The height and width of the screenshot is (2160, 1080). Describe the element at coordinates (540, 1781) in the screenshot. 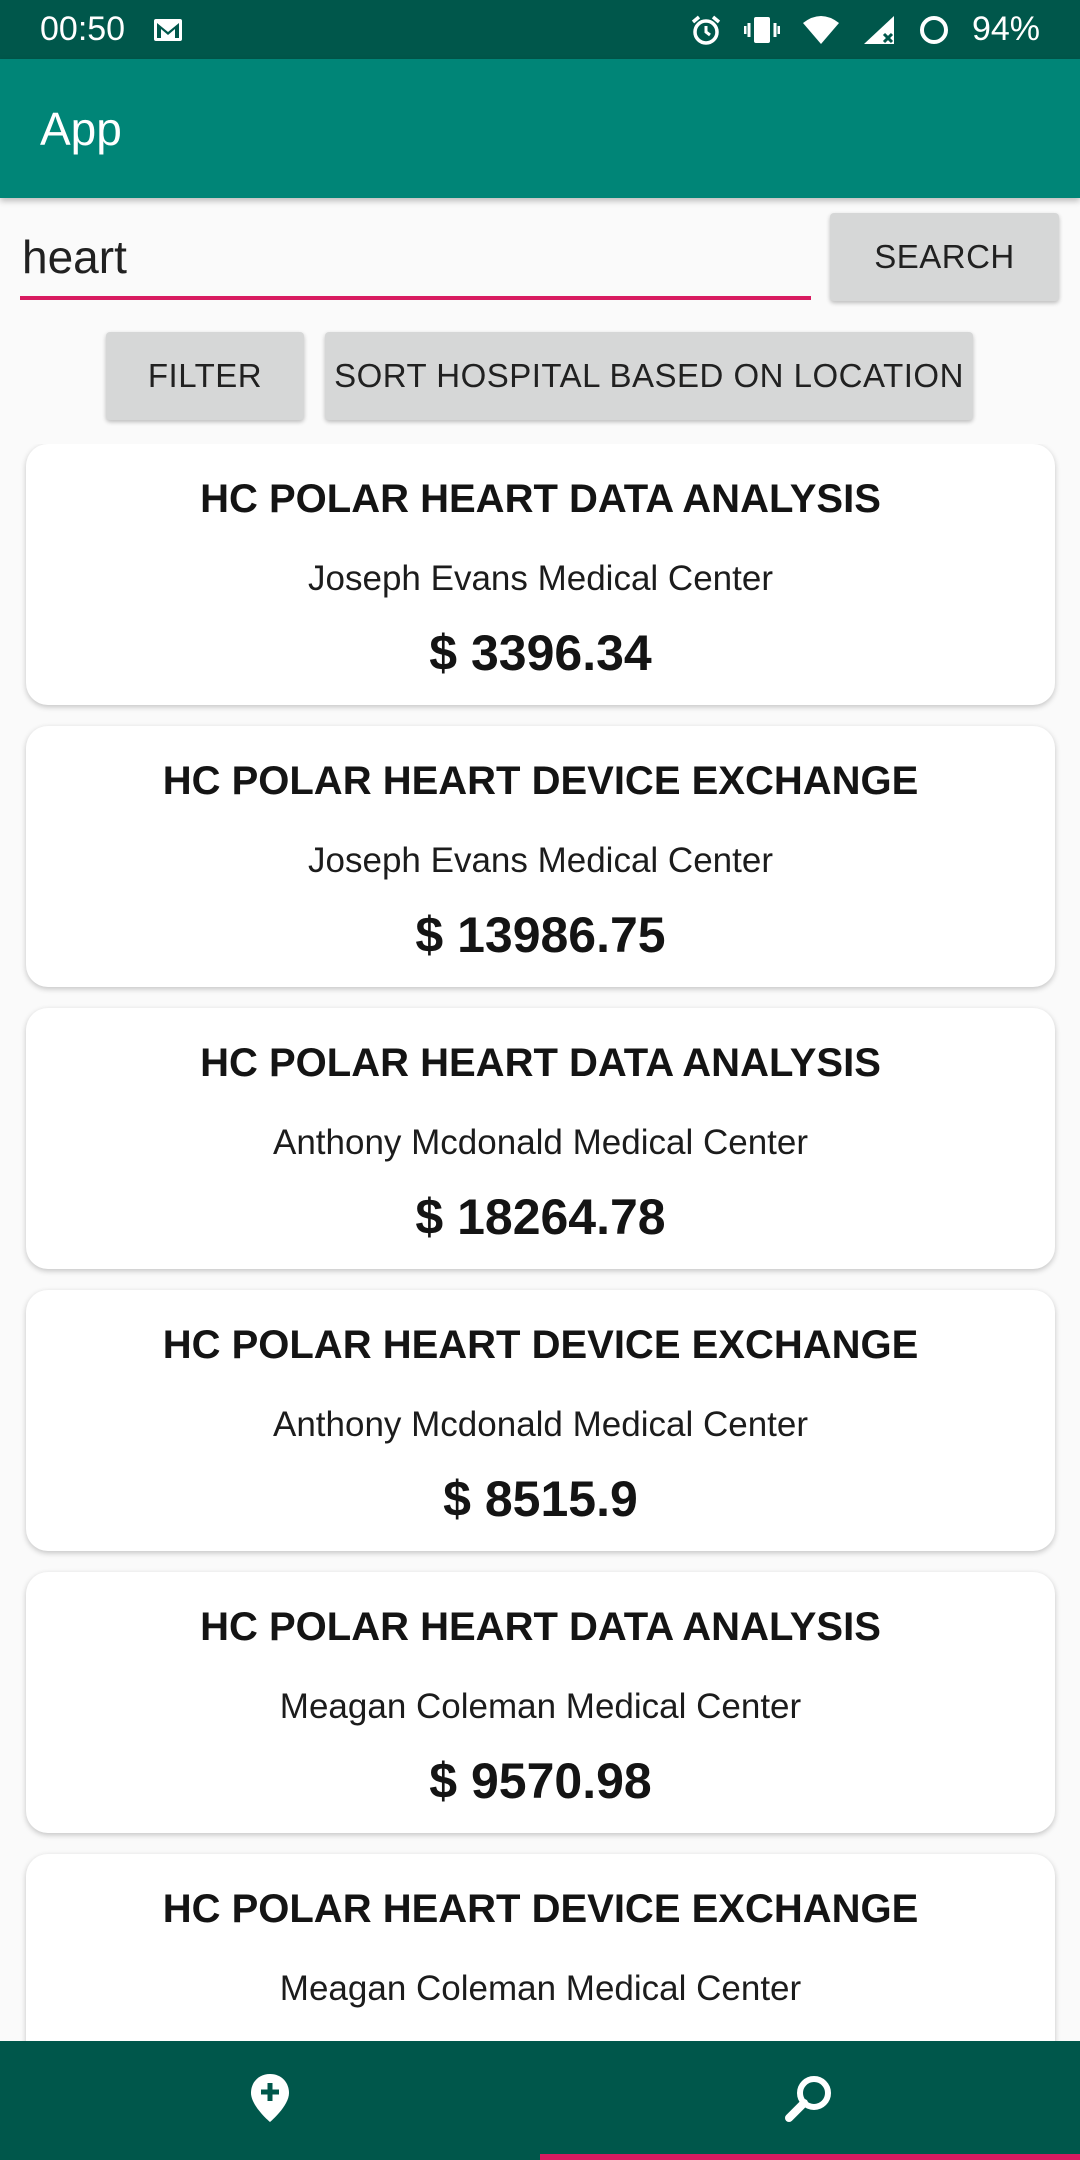

I see `price: $ 9570.98` at that location.